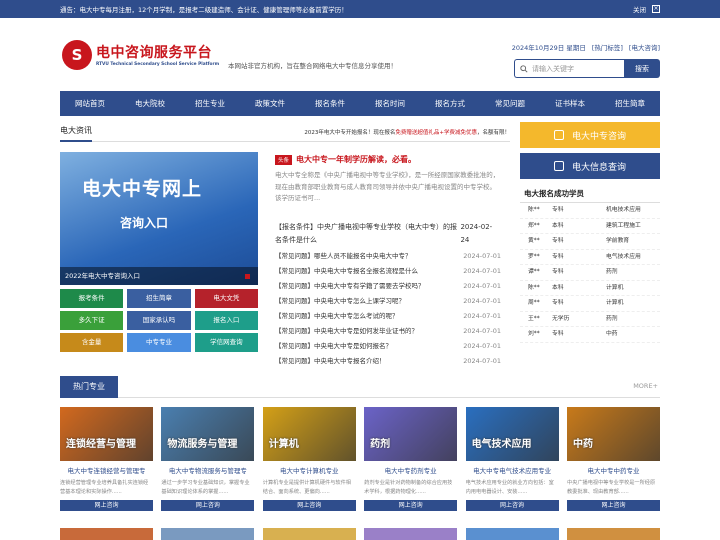  Describe the element at coordinates (210, 103) in the screenshot. I see `nav-item-majors: 招生专业` at that location.